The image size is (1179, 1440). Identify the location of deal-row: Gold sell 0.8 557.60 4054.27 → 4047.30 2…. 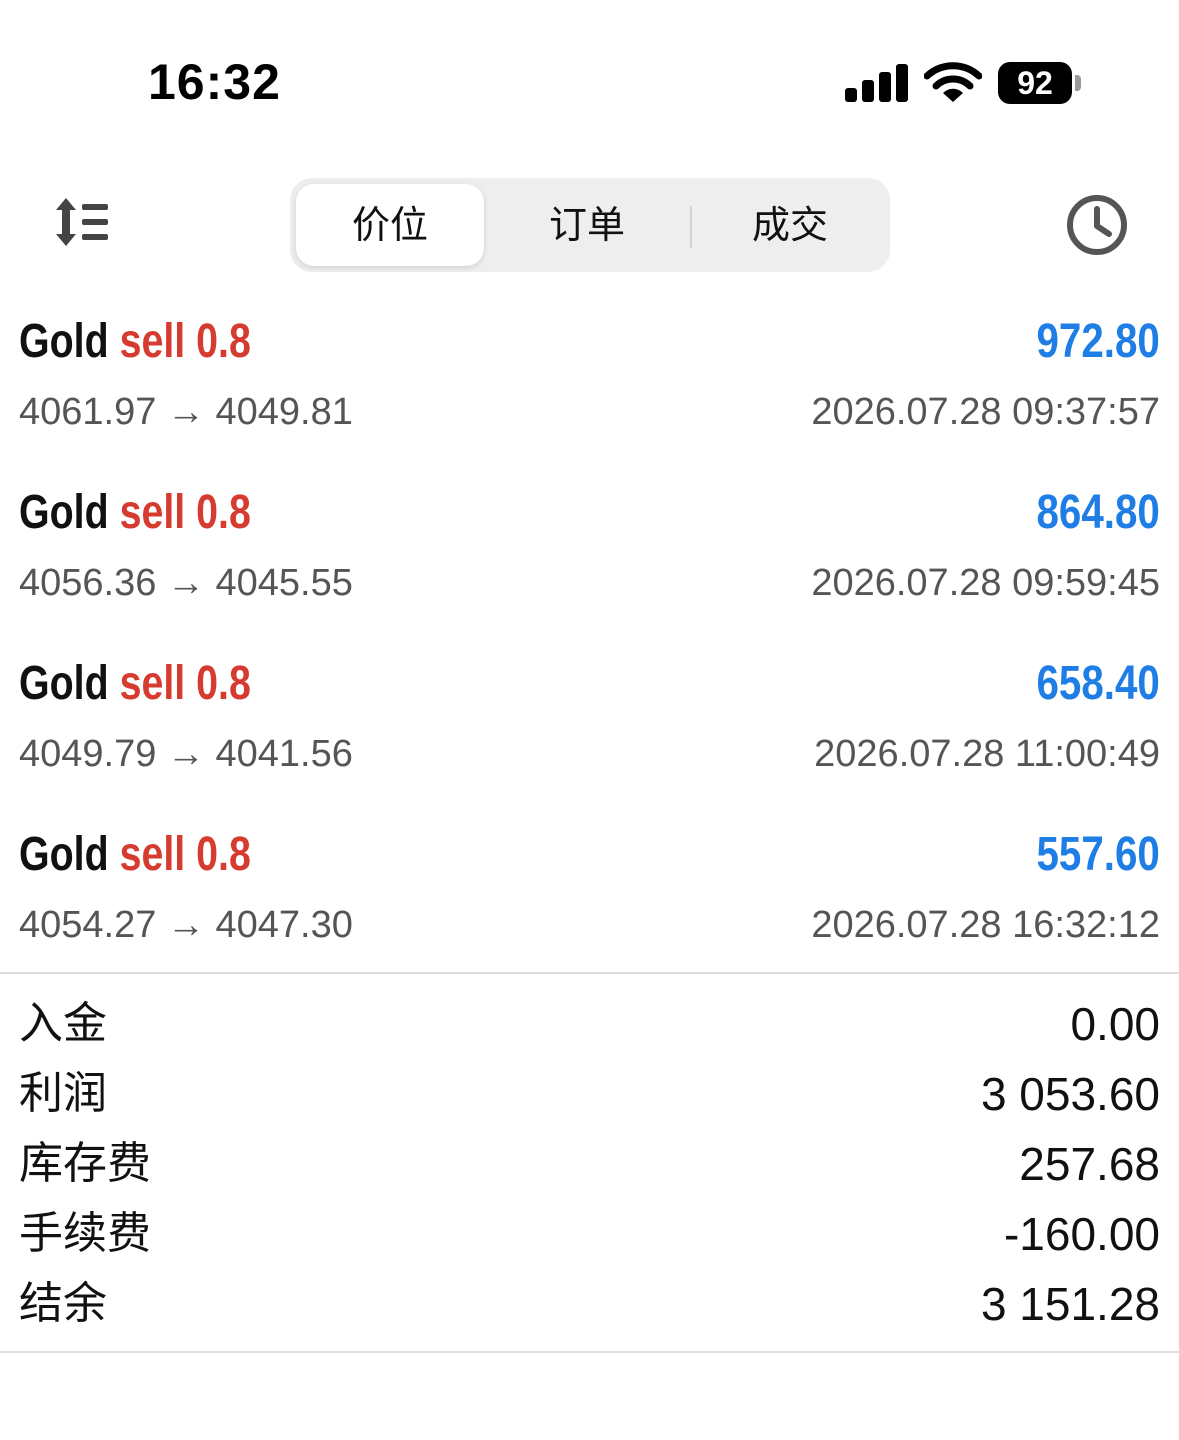
(589, 898).